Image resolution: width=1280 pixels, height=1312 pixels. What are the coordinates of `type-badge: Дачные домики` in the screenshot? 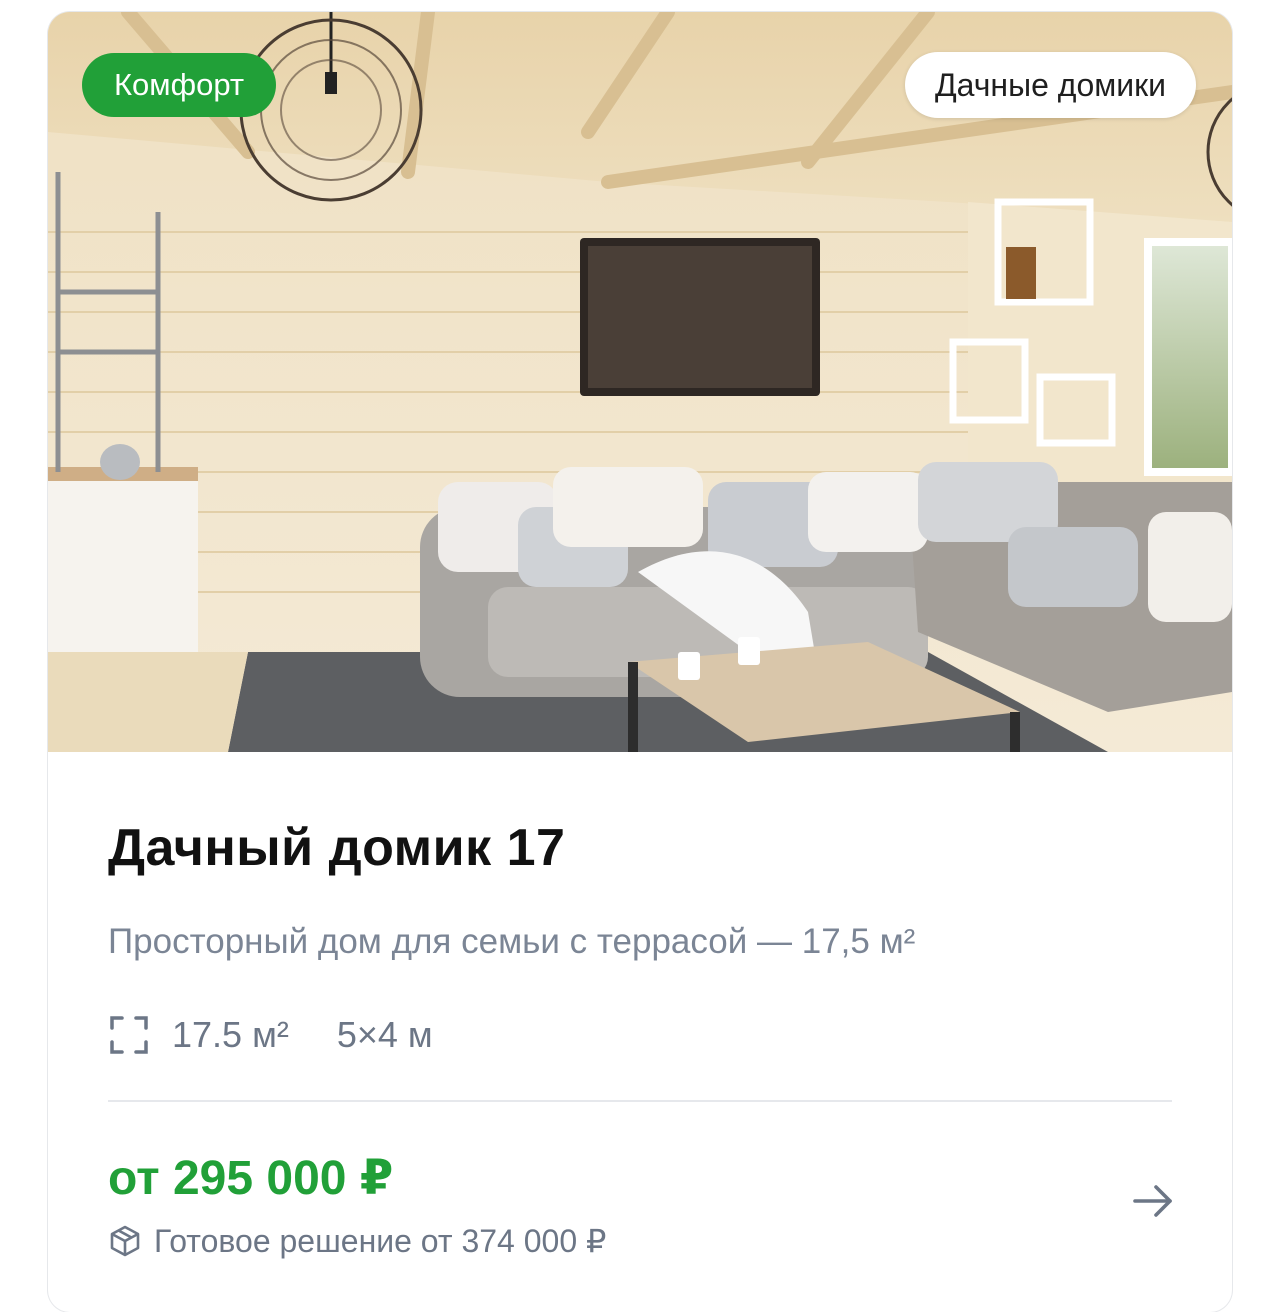 It's located at (1050, 85).